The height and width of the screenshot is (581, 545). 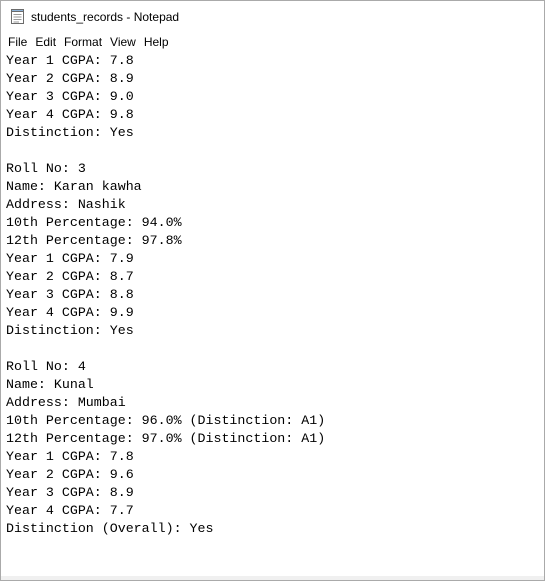 What do you see at coordinates (70, 258) in the screenshot?
I see `text-line: Year 1 CGPA: 7.9` at bounding box center [70, 258].